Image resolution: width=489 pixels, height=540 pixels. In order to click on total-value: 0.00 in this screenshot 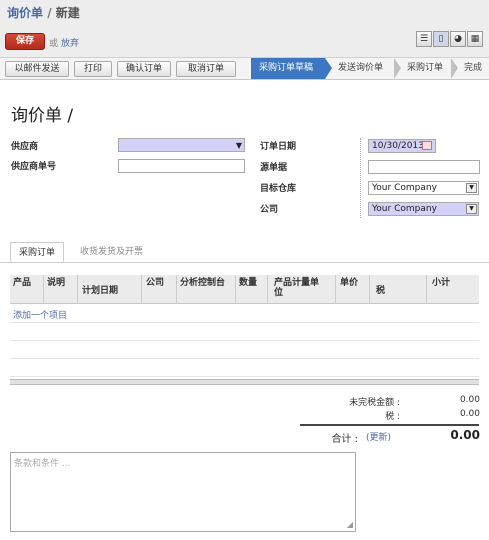, I will do `click(465, 435)`.